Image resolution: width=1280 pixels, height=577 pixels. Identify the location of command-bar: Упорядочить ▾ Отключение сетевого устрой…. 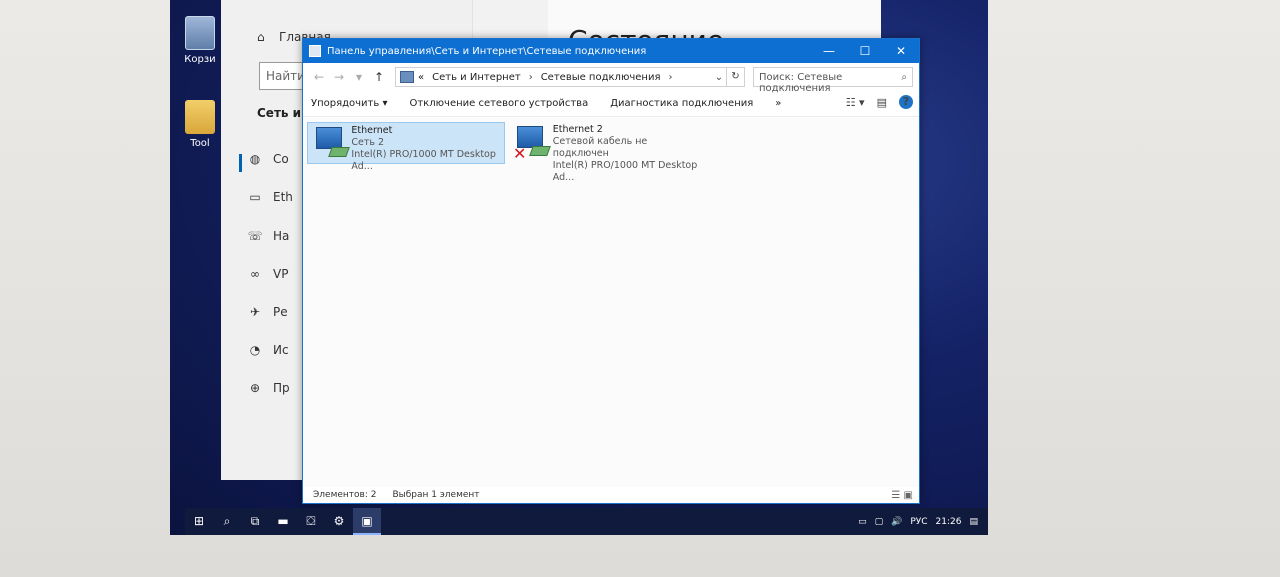
(611, 104).